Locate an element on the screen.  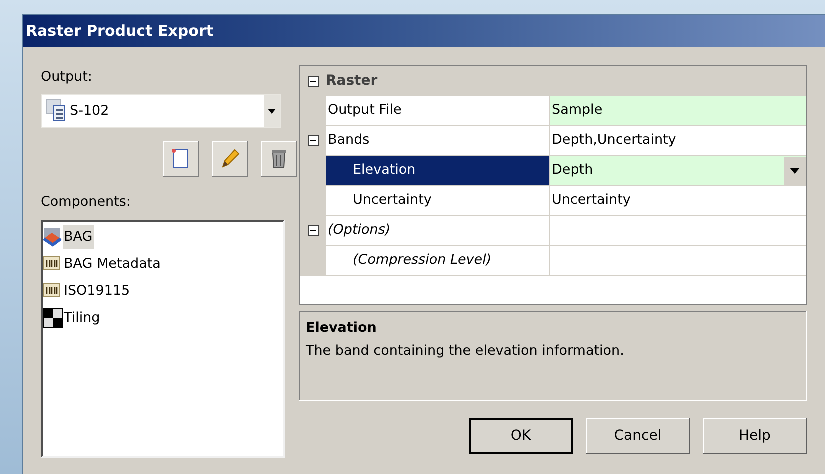
category-label: Raster is located at coordinates (352, 81).